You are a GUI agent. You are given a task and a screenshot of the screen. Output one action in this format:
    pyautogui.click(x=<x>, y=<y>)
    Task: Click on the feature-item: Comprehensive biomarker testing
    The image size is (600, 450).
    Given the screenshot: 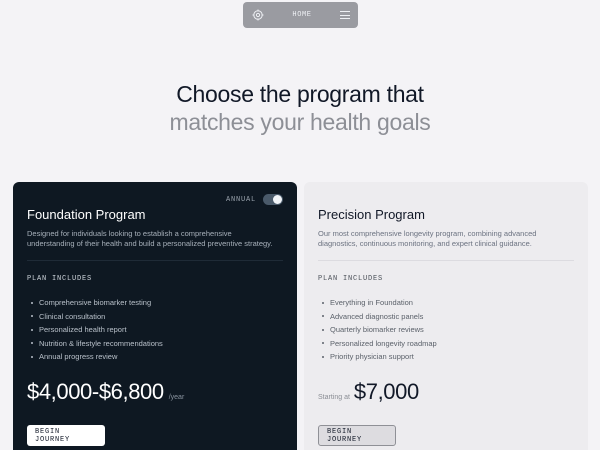 What is the action you would take?
    pyautogui.click(x=97, y=303)
    